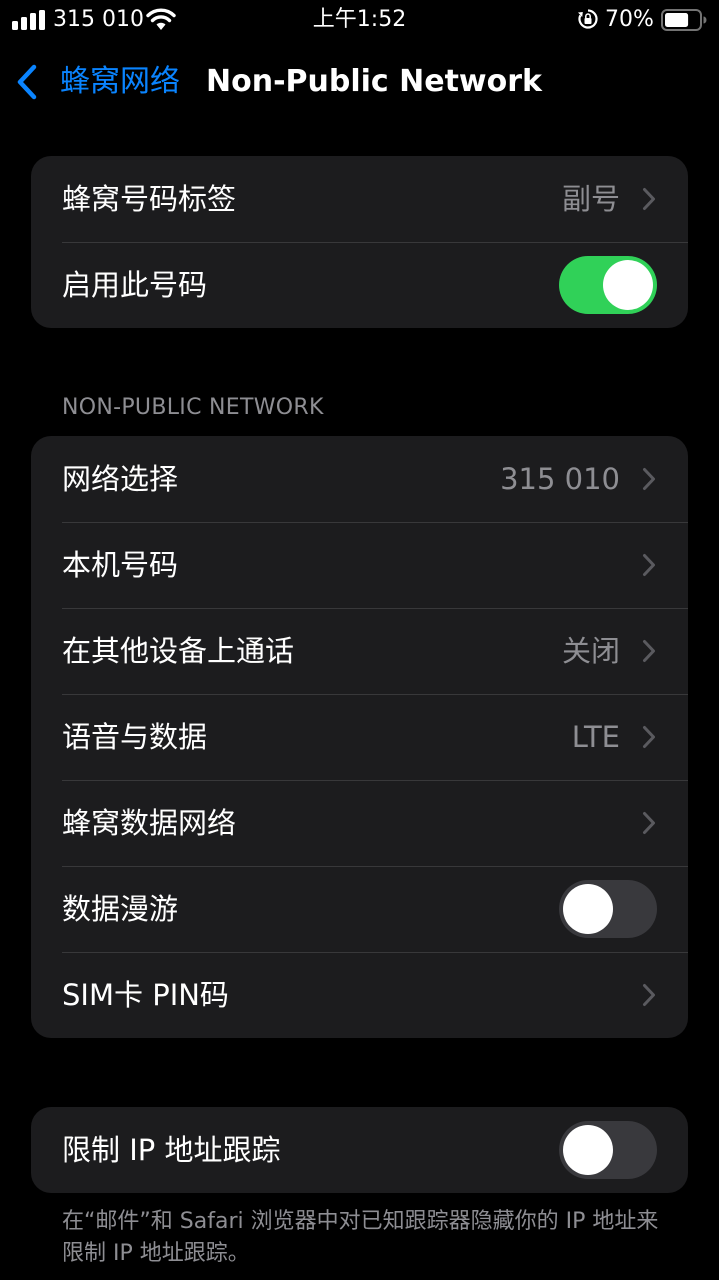 Image resolution: width=719 pixels, height=1280 pixels. I want to click on back-label: 蜂窝网络, so click(120, 81).